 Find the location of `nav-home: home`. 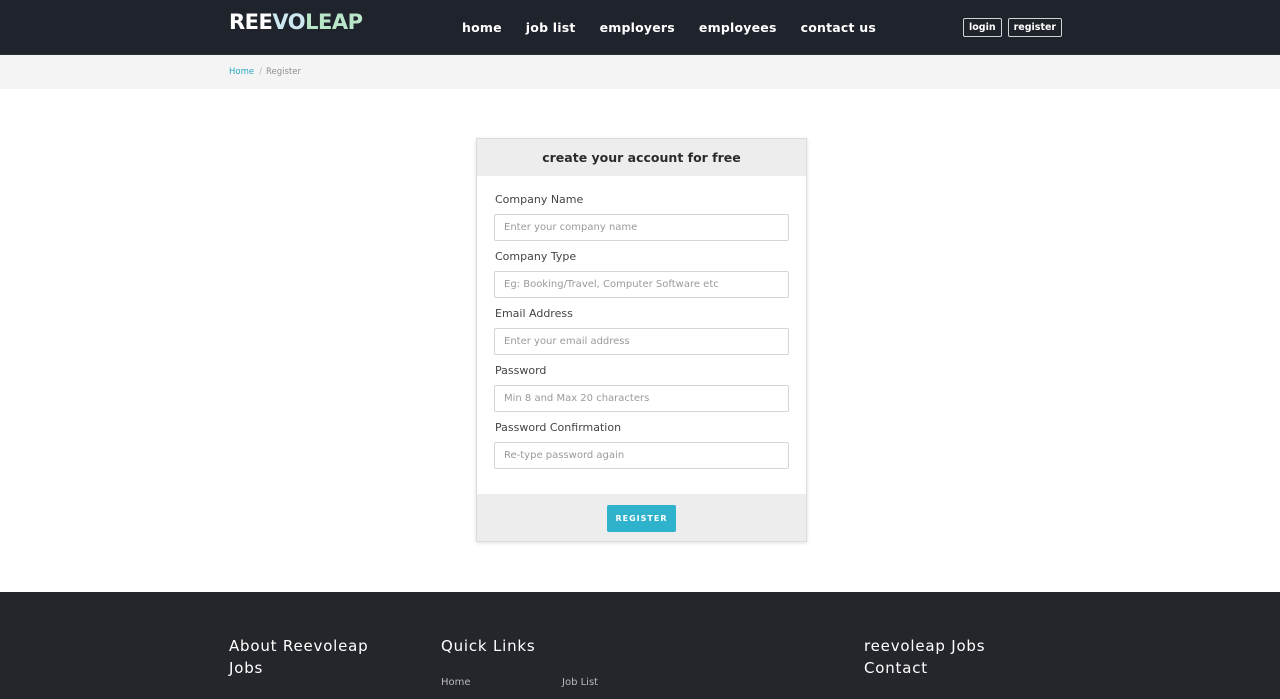

nav-home: home is located at coordinates (482, 27).